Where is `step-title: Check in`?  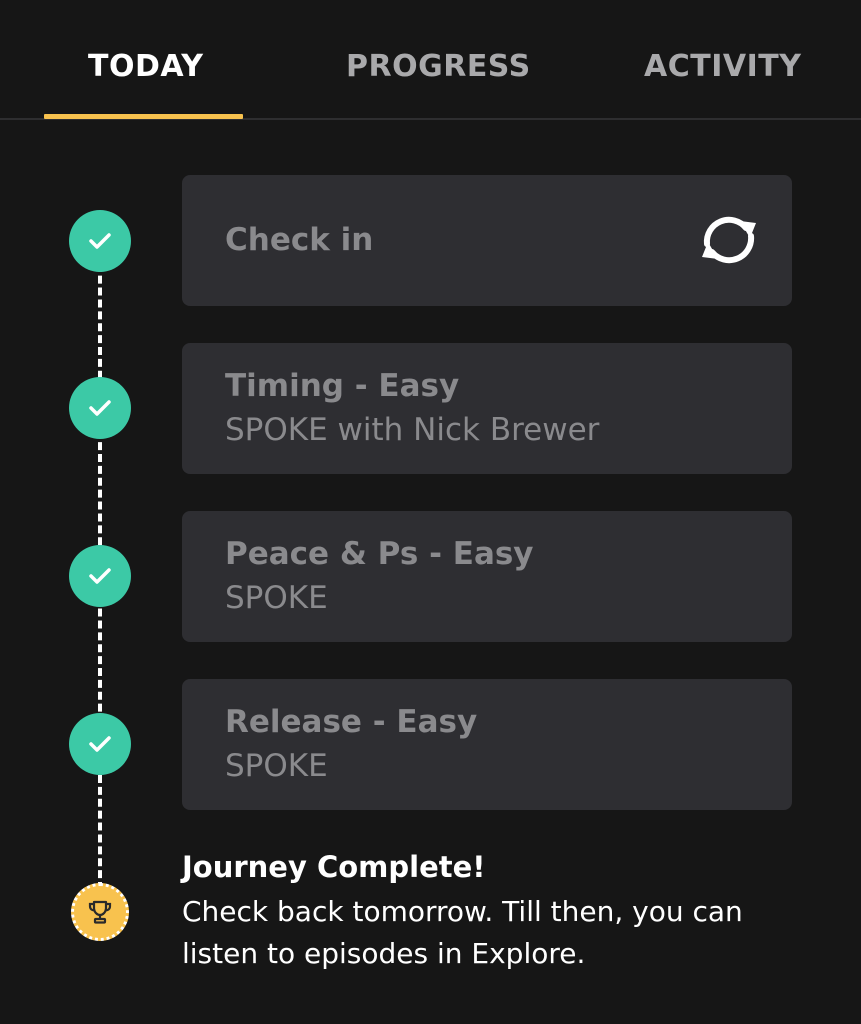 step-title: Check in is located at coordinates (299, 240).